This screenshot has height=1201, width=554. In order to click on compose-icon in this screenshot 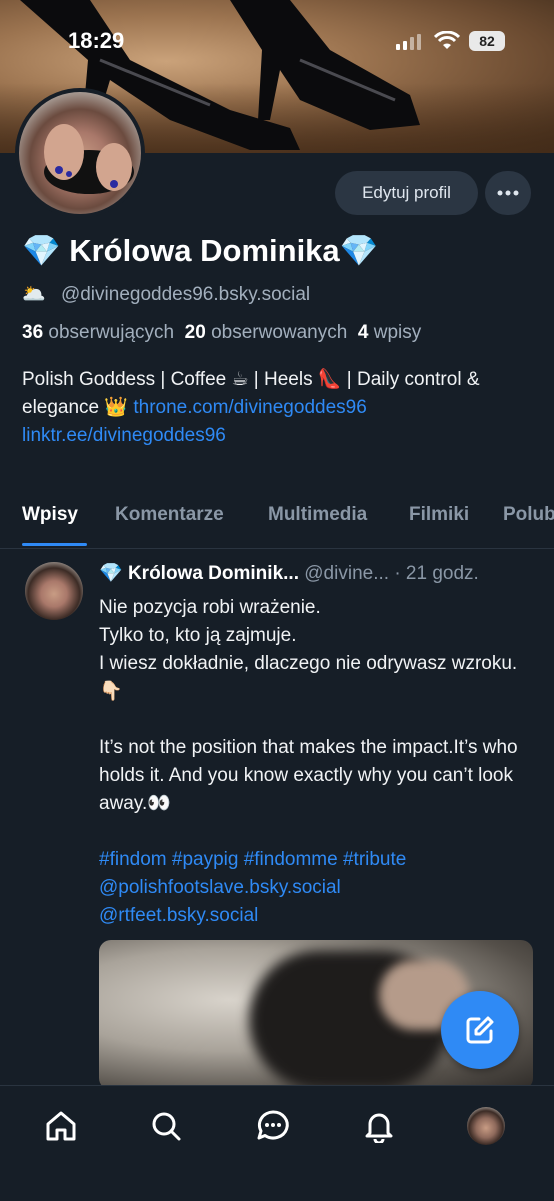, I will do `click(480, 1030)`.